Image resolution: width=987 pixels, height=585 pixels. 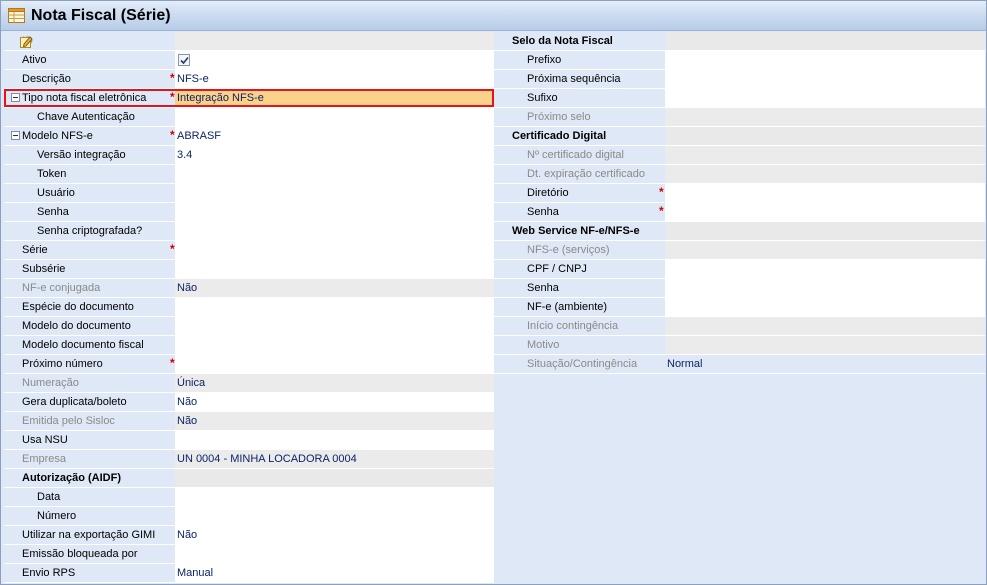 I want to click on left-row-emissao-bloqueada-por: Emissão bloqueada por, so click(x=249, y=554).